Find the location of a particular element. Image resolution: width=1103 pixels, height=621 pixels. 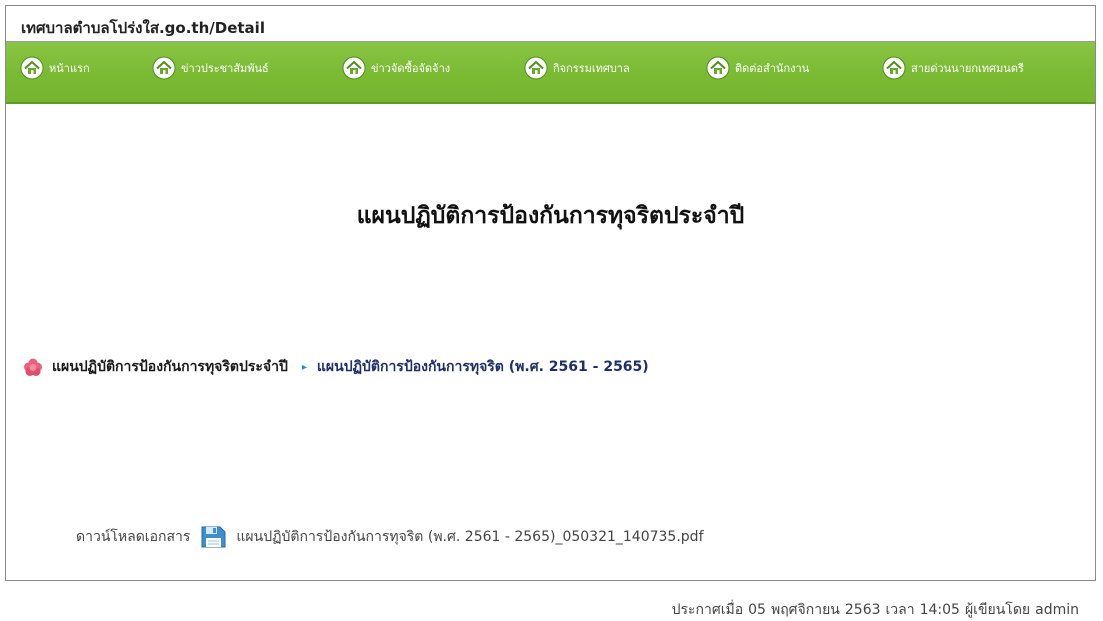

menu-item-mayor-hotline: สายด่วนนายกเทศมนตรี is located at coordinates (953, 68).